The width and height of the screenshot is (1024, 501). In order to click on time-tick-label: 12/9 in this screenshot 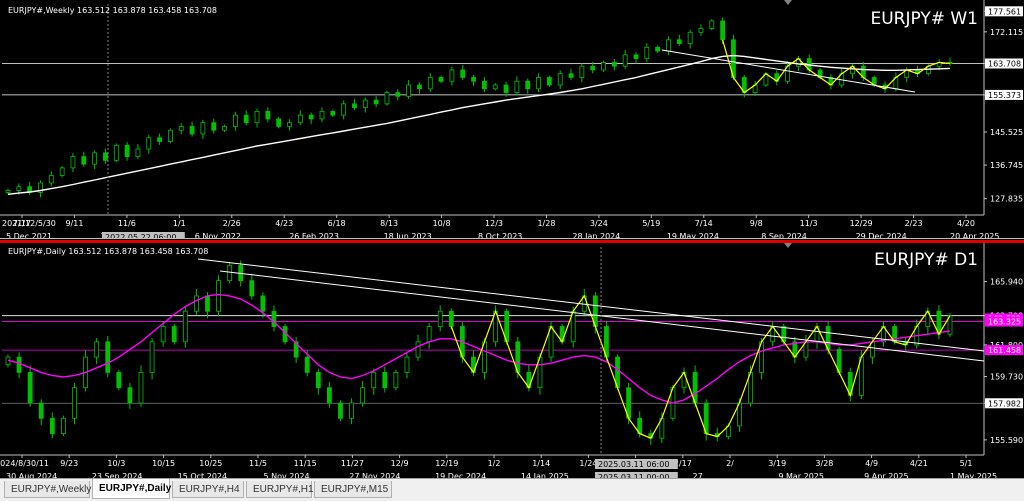, I will do `click(400, 463)`.